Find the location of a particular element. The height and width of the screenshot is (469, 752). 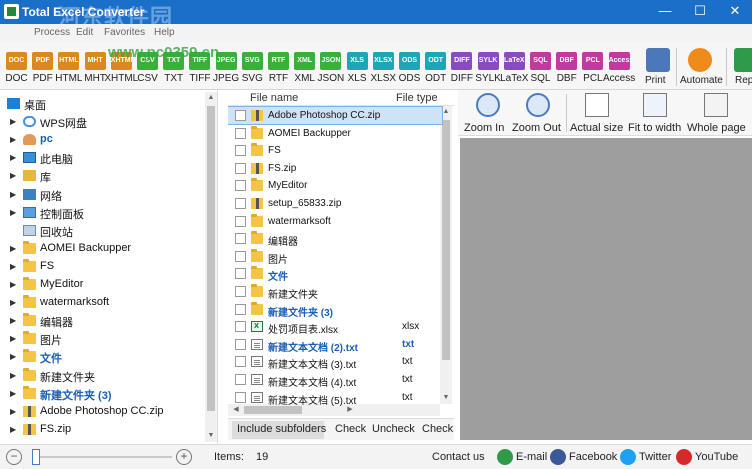

file-row: 图片 is located at coordinates (335, 257).